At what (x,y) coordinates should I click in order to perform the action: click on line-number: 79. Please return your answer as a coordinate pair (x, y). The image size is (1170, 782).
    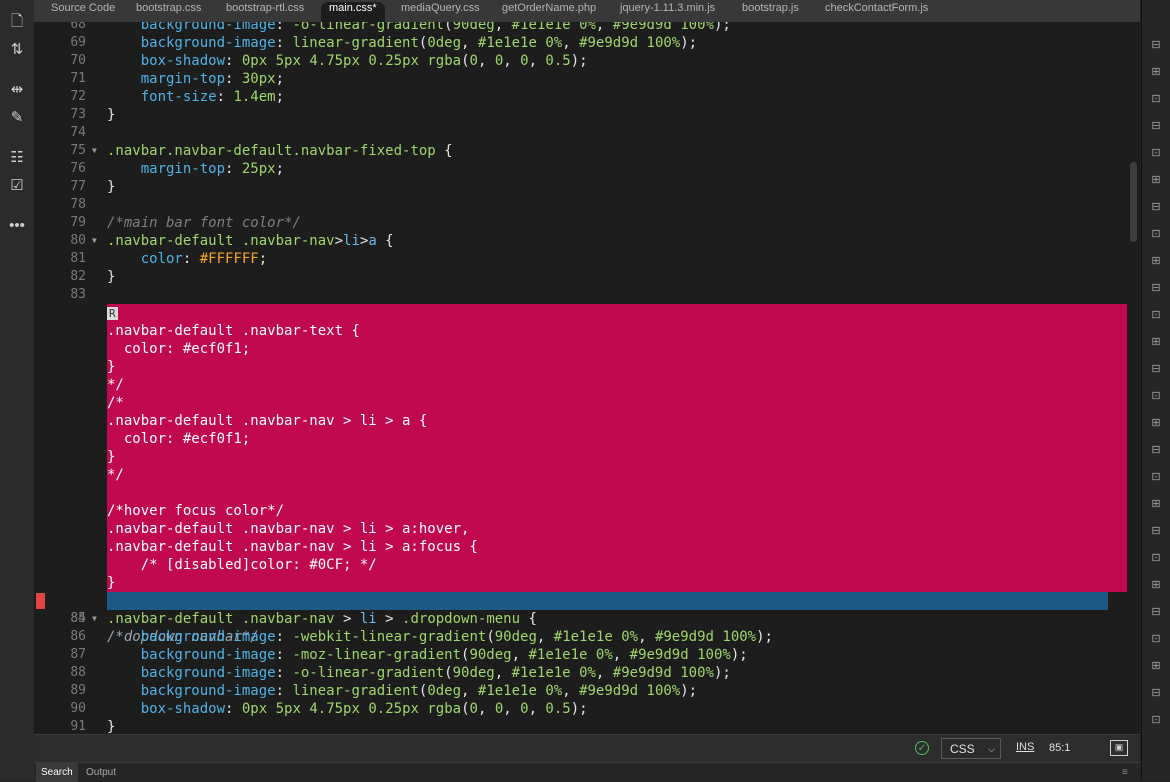
    Looking at the image, I should click on (78, 222).